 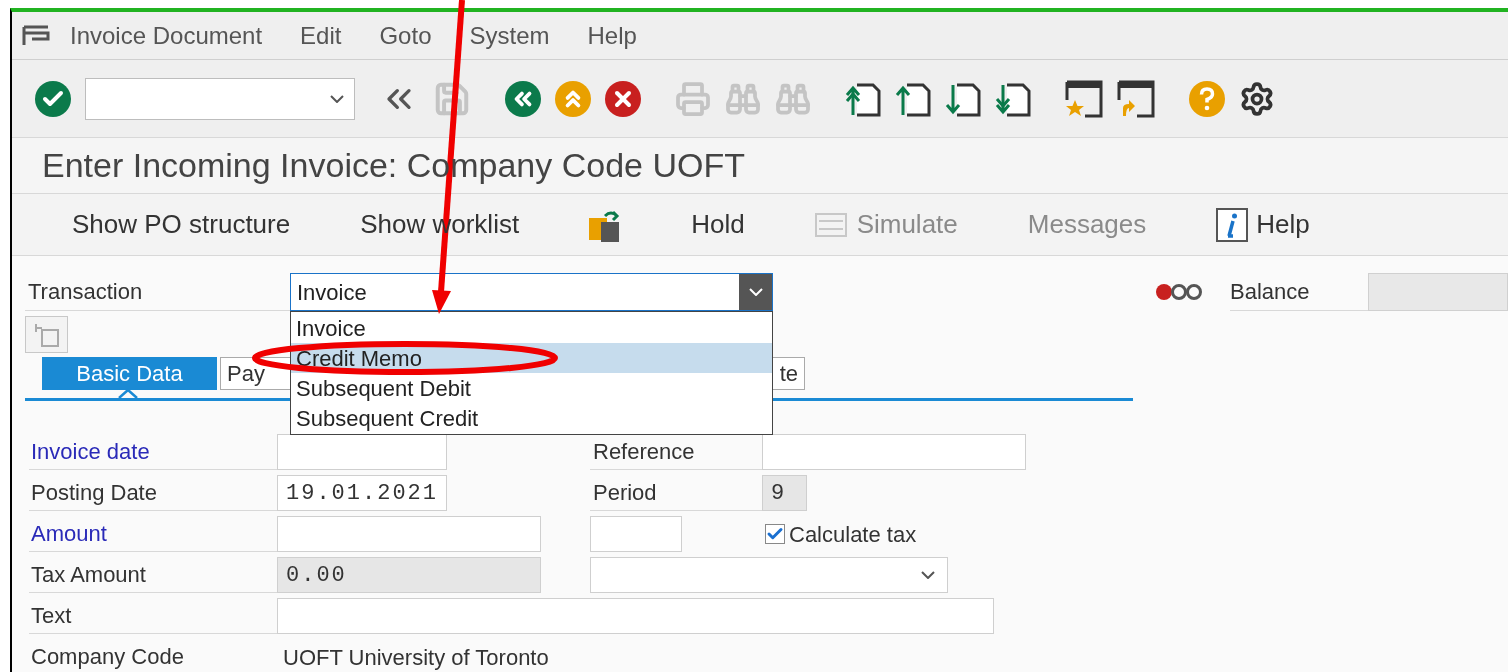 What do you see at coordinates (1263, 224) in the screenshot?
I see `help-button: Help` at bounding box center [1263, 224].